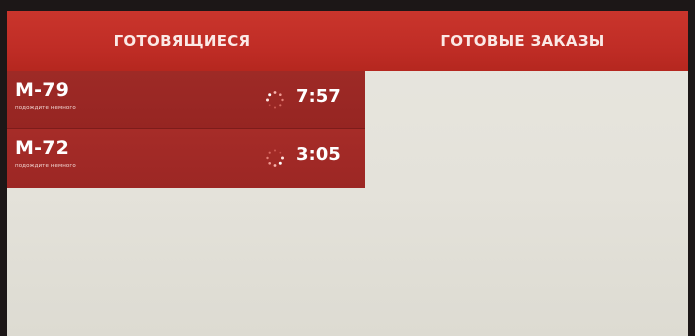 Image resolution: width=695 pixels, height=336 pixels. I want to click on tab-ready-orders: ГОТОВЫЕ ЗАКАЗЫ, so click(522, 41).